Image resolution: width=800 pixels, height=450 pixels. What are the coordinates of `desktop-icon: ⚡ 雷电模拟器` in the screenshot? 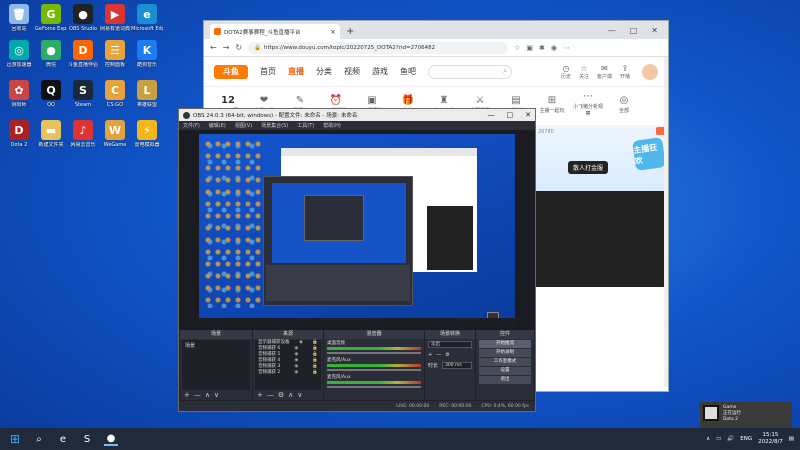 It's located at (147, 134).